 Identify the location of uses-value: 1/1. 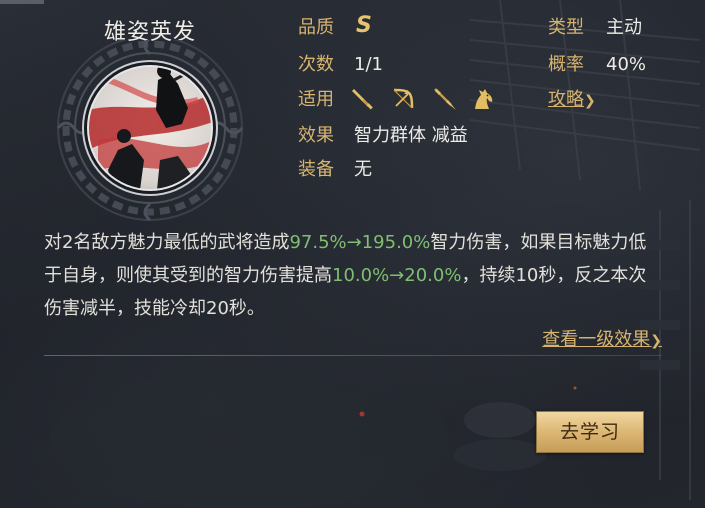
(368, 64).